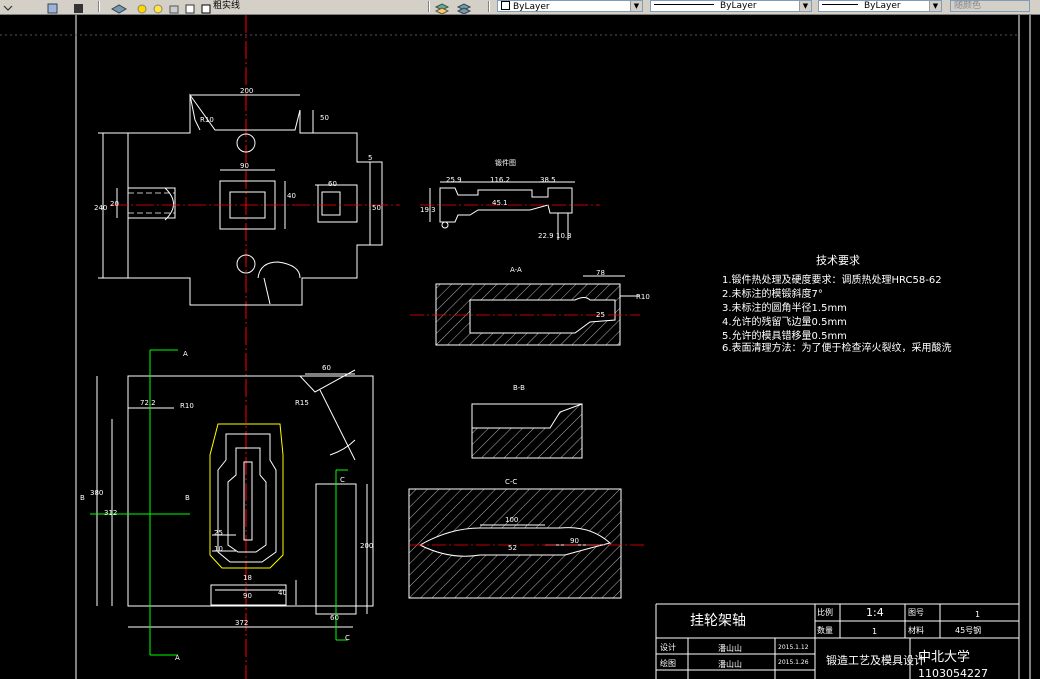 This screenshot has width=1040, height=679. Describe the element at coordinates (968, 6) in the screenshot. I see `plotstyle-value: 随颜色` at that location.